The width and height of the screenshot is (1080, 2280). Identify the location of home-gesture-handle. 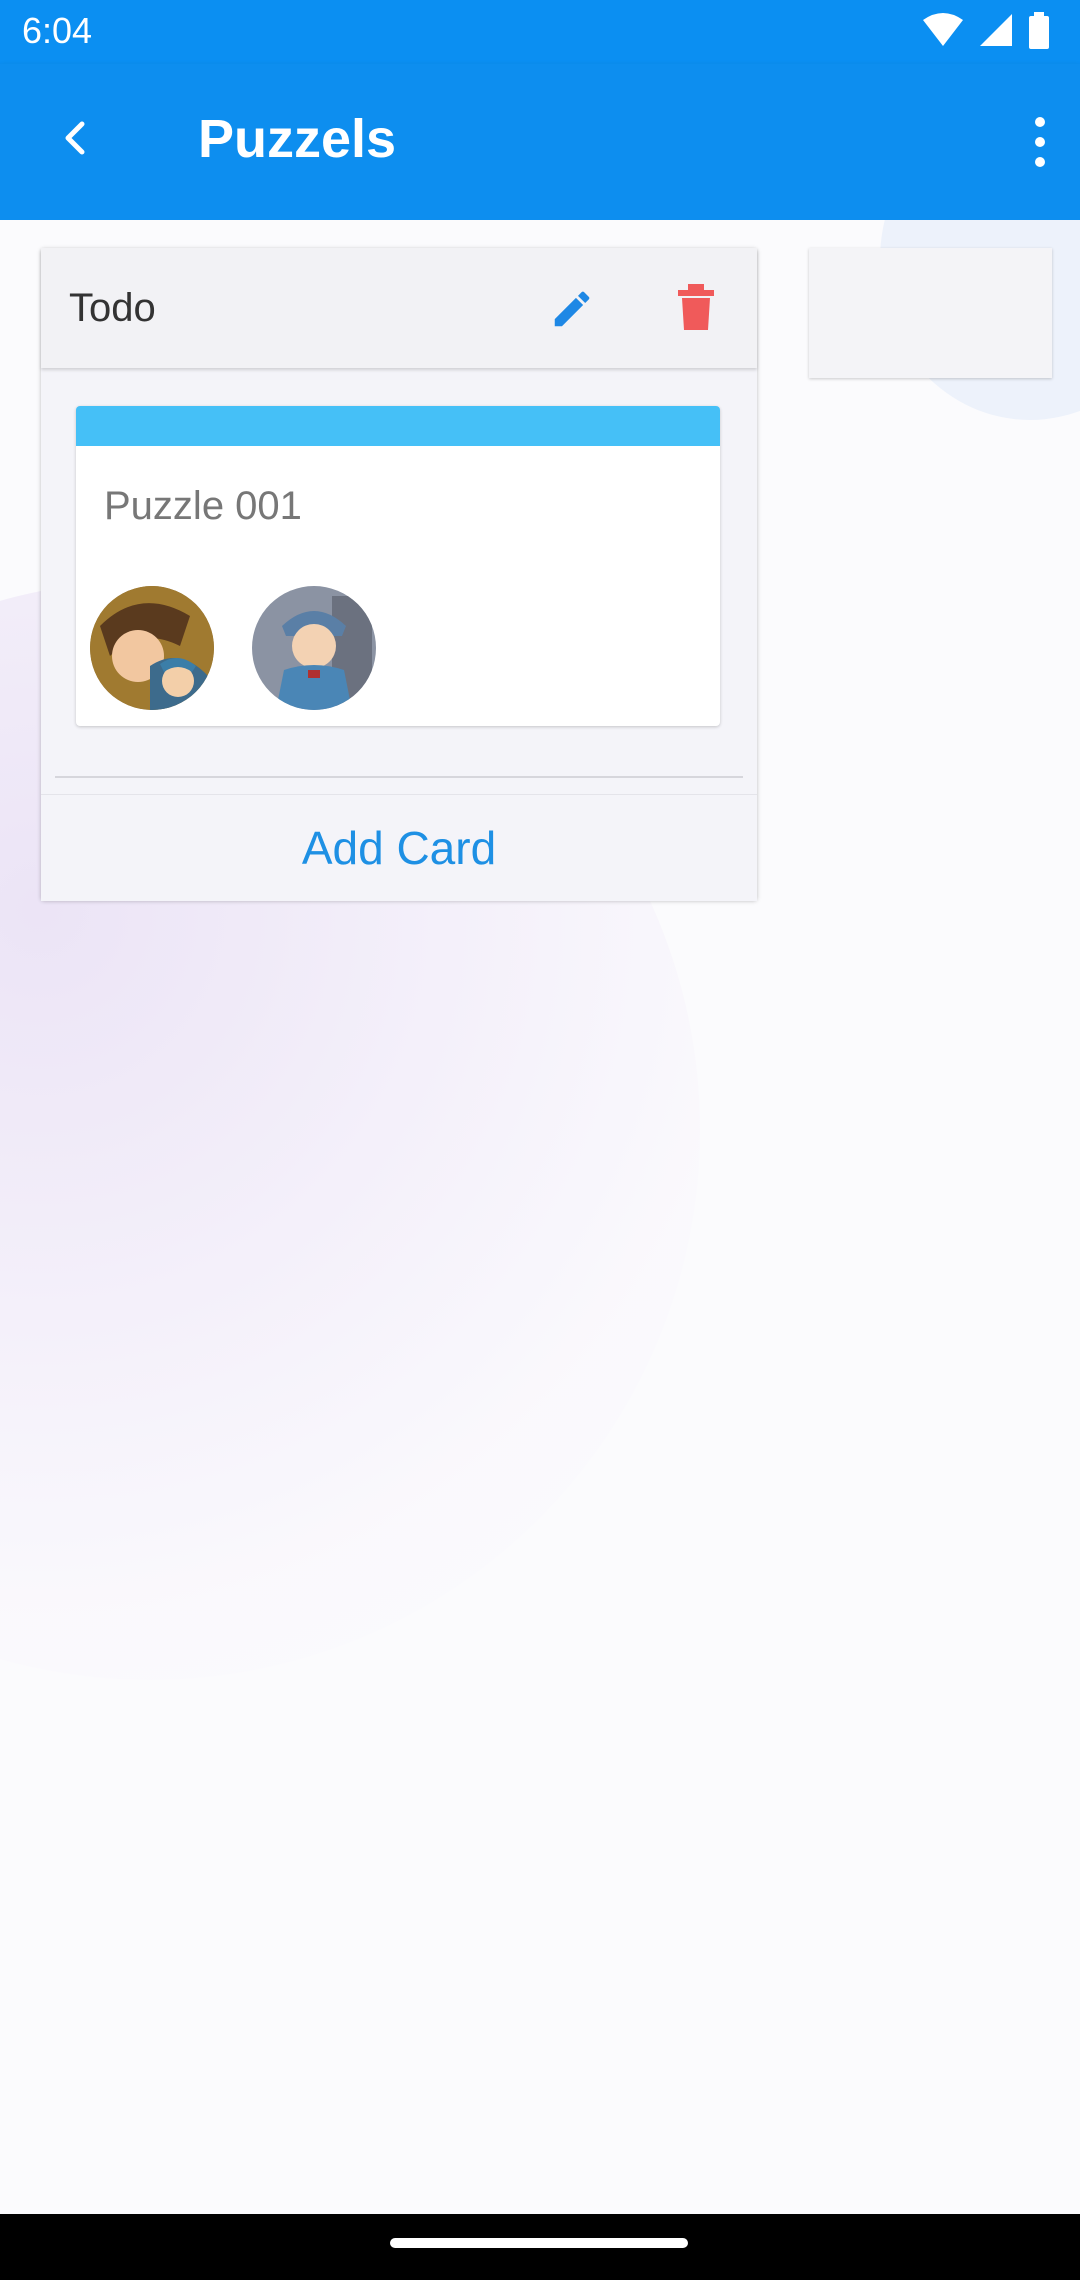
(539, 2243).